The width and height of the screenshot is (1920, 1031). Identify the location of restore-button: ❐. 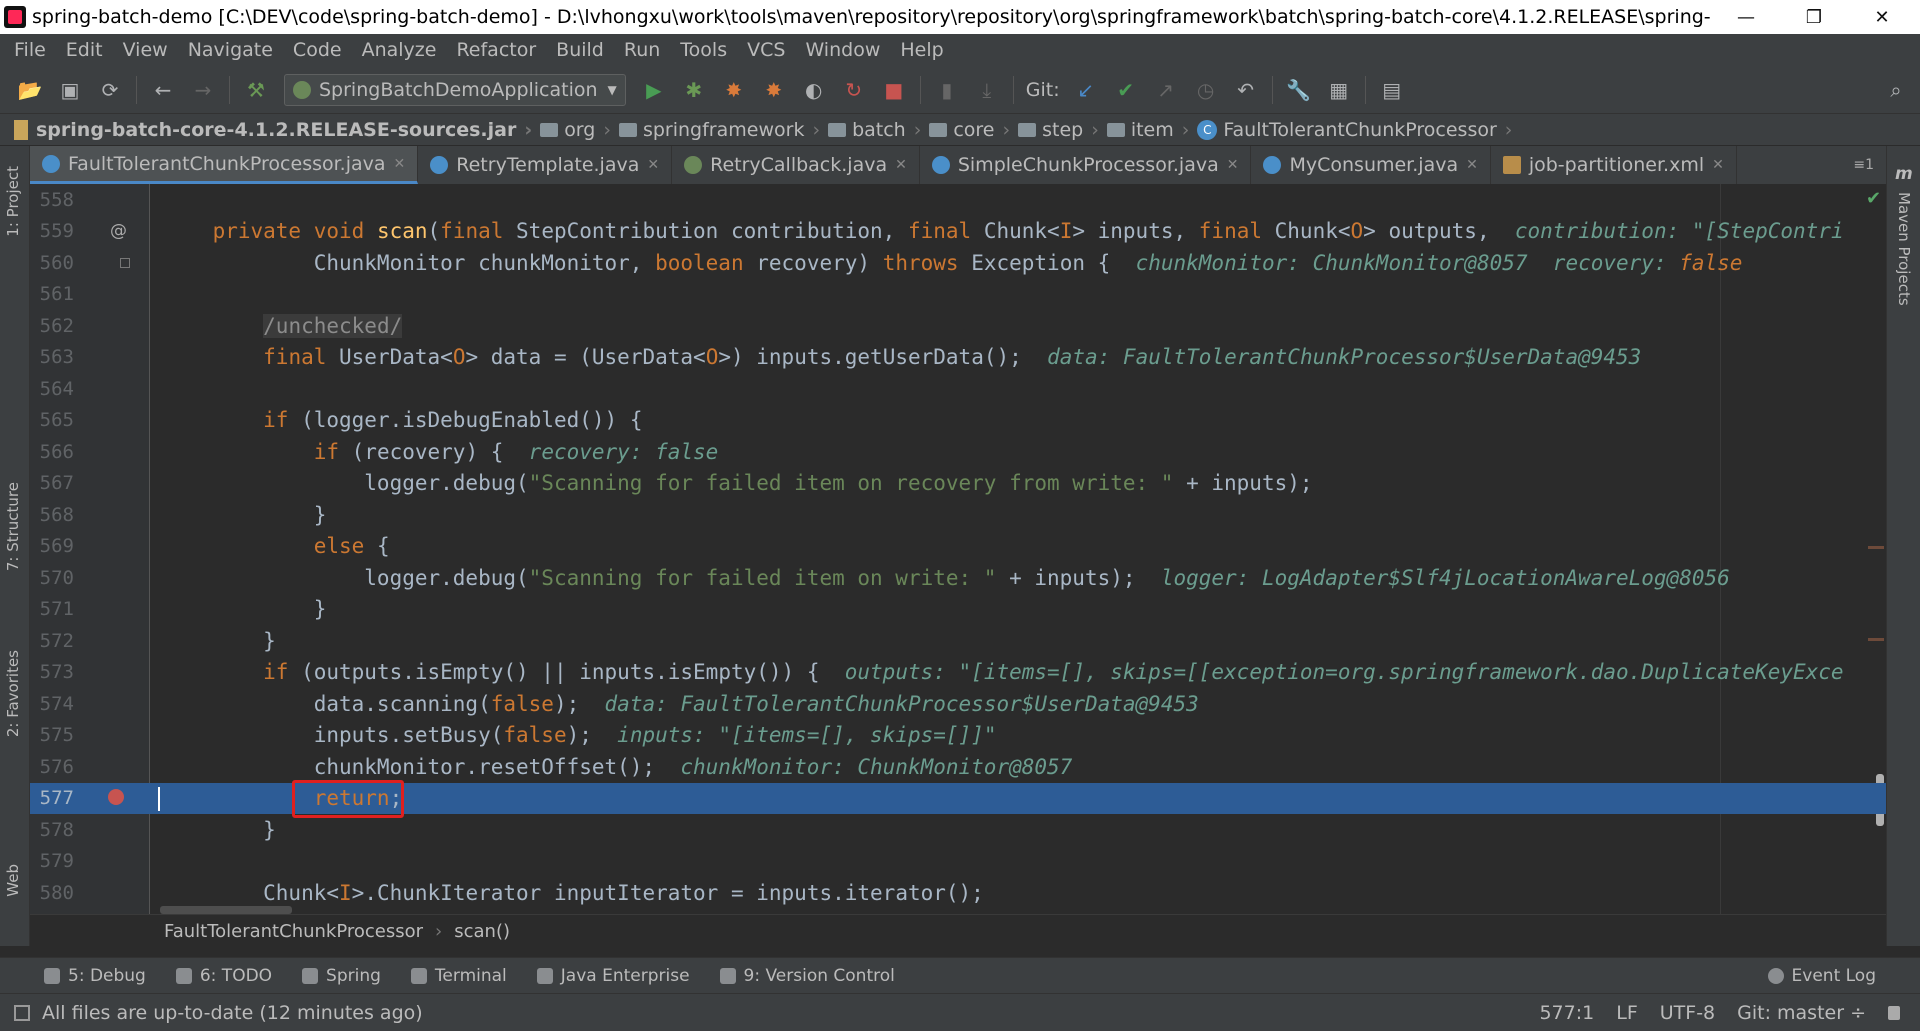
(1814, 17).